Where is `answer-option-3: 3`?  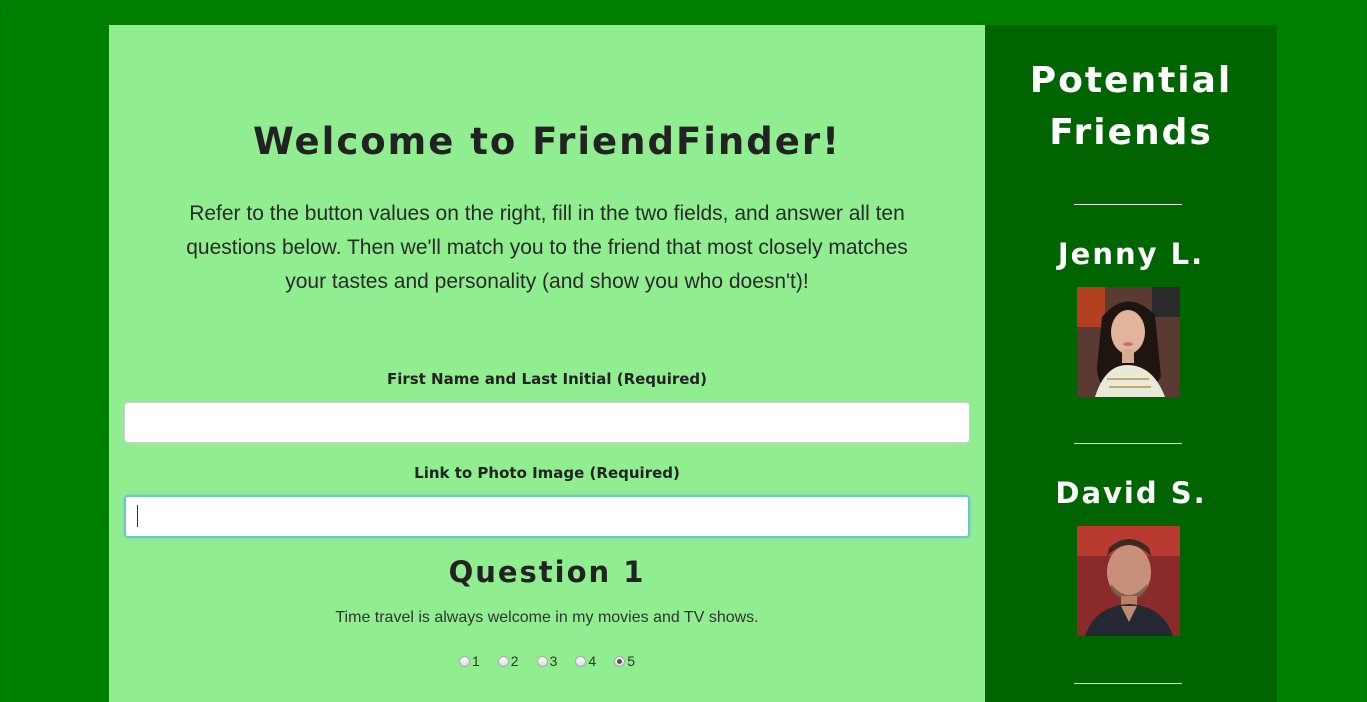 answer-option-3: 3 is located at coordinates (547, 661).